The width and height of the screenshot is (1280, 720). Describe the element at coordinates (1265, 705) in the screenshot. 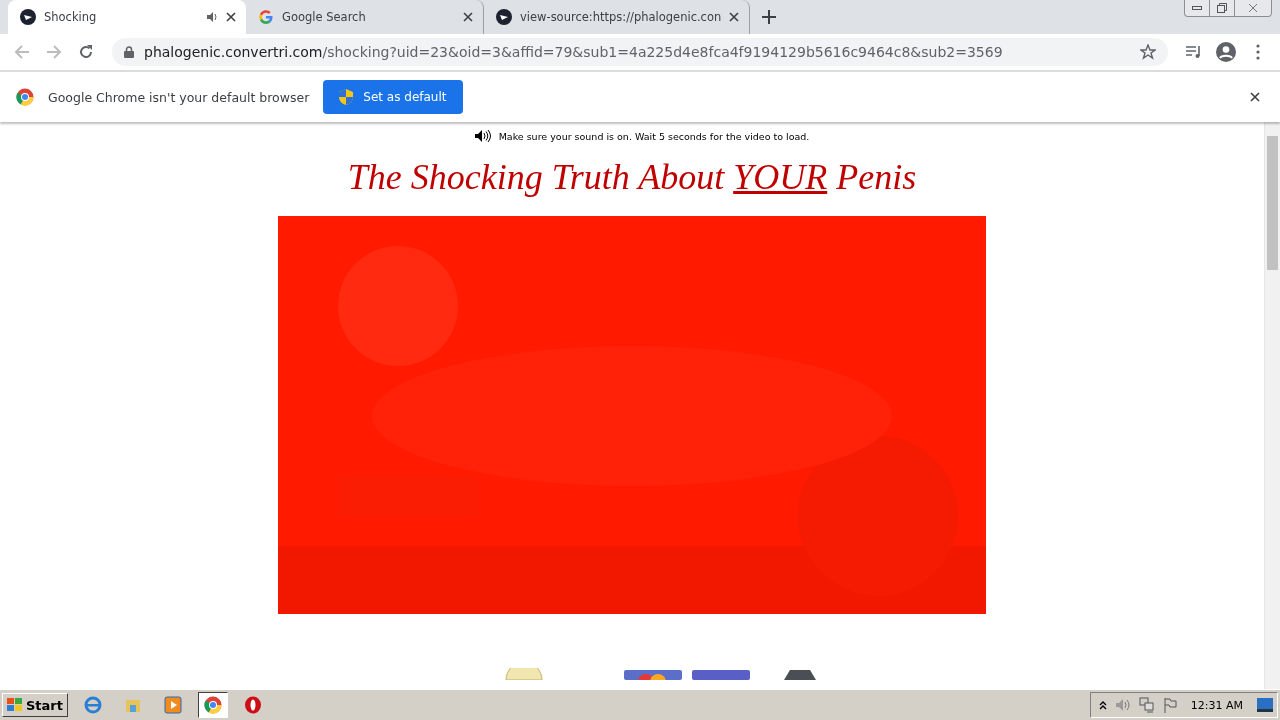

I see `show-desktop-icon` at that location.